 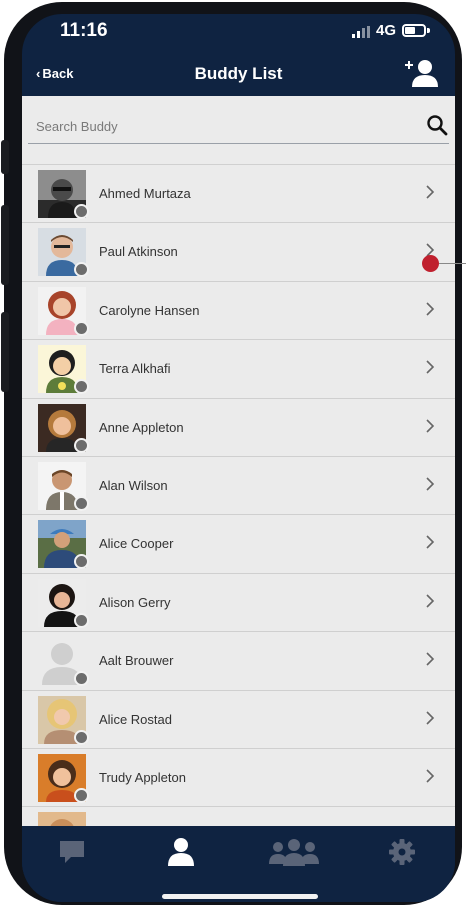 What do you see at coordinates (414, 30) in the screenshot?
I see `battery-icon` at bounding box center [414, 30].